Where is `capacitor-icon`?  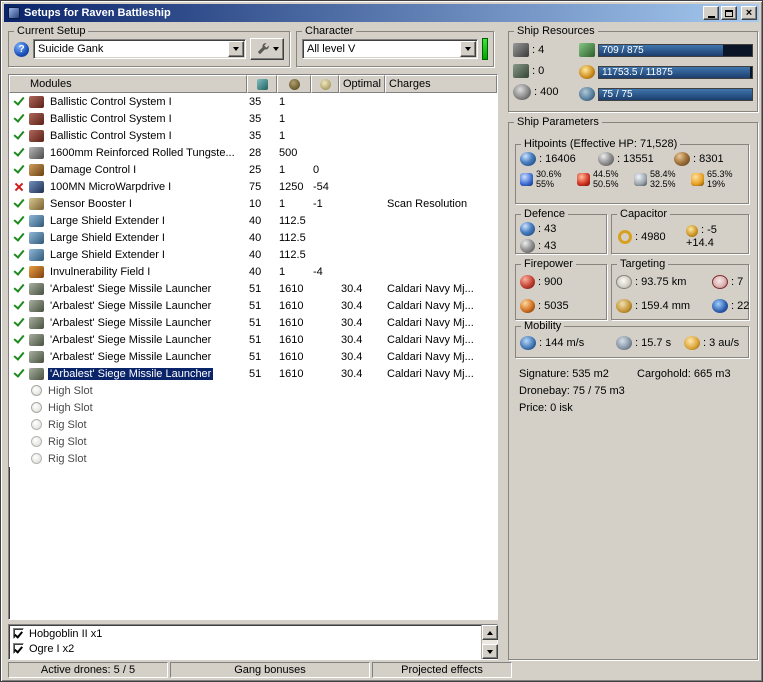 capacitor-icon is located at coordinates (325, 84).